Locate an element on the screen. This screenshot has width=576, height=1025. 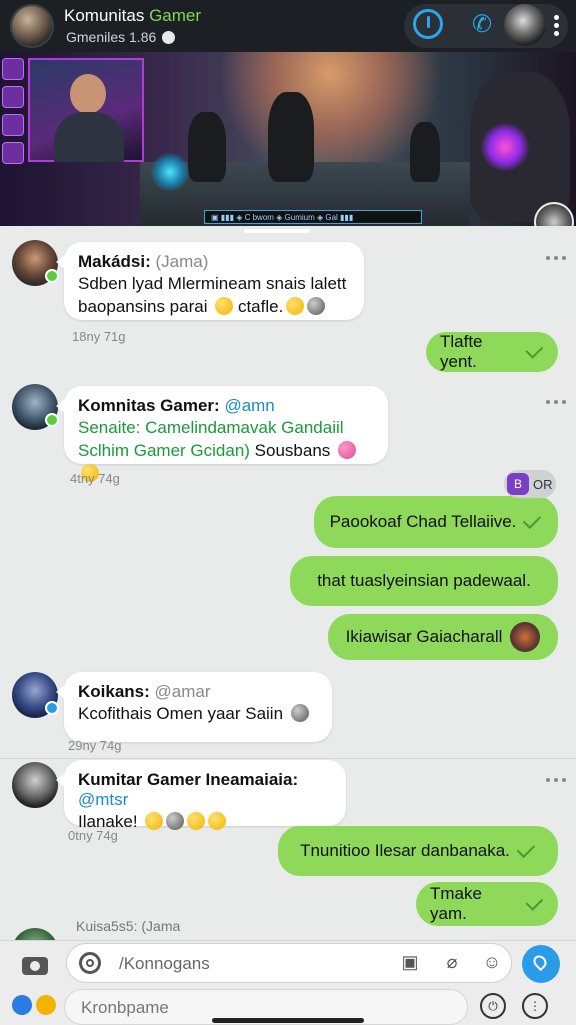
sender-line: Koikans: @amar is located at coordinates (198, 692).